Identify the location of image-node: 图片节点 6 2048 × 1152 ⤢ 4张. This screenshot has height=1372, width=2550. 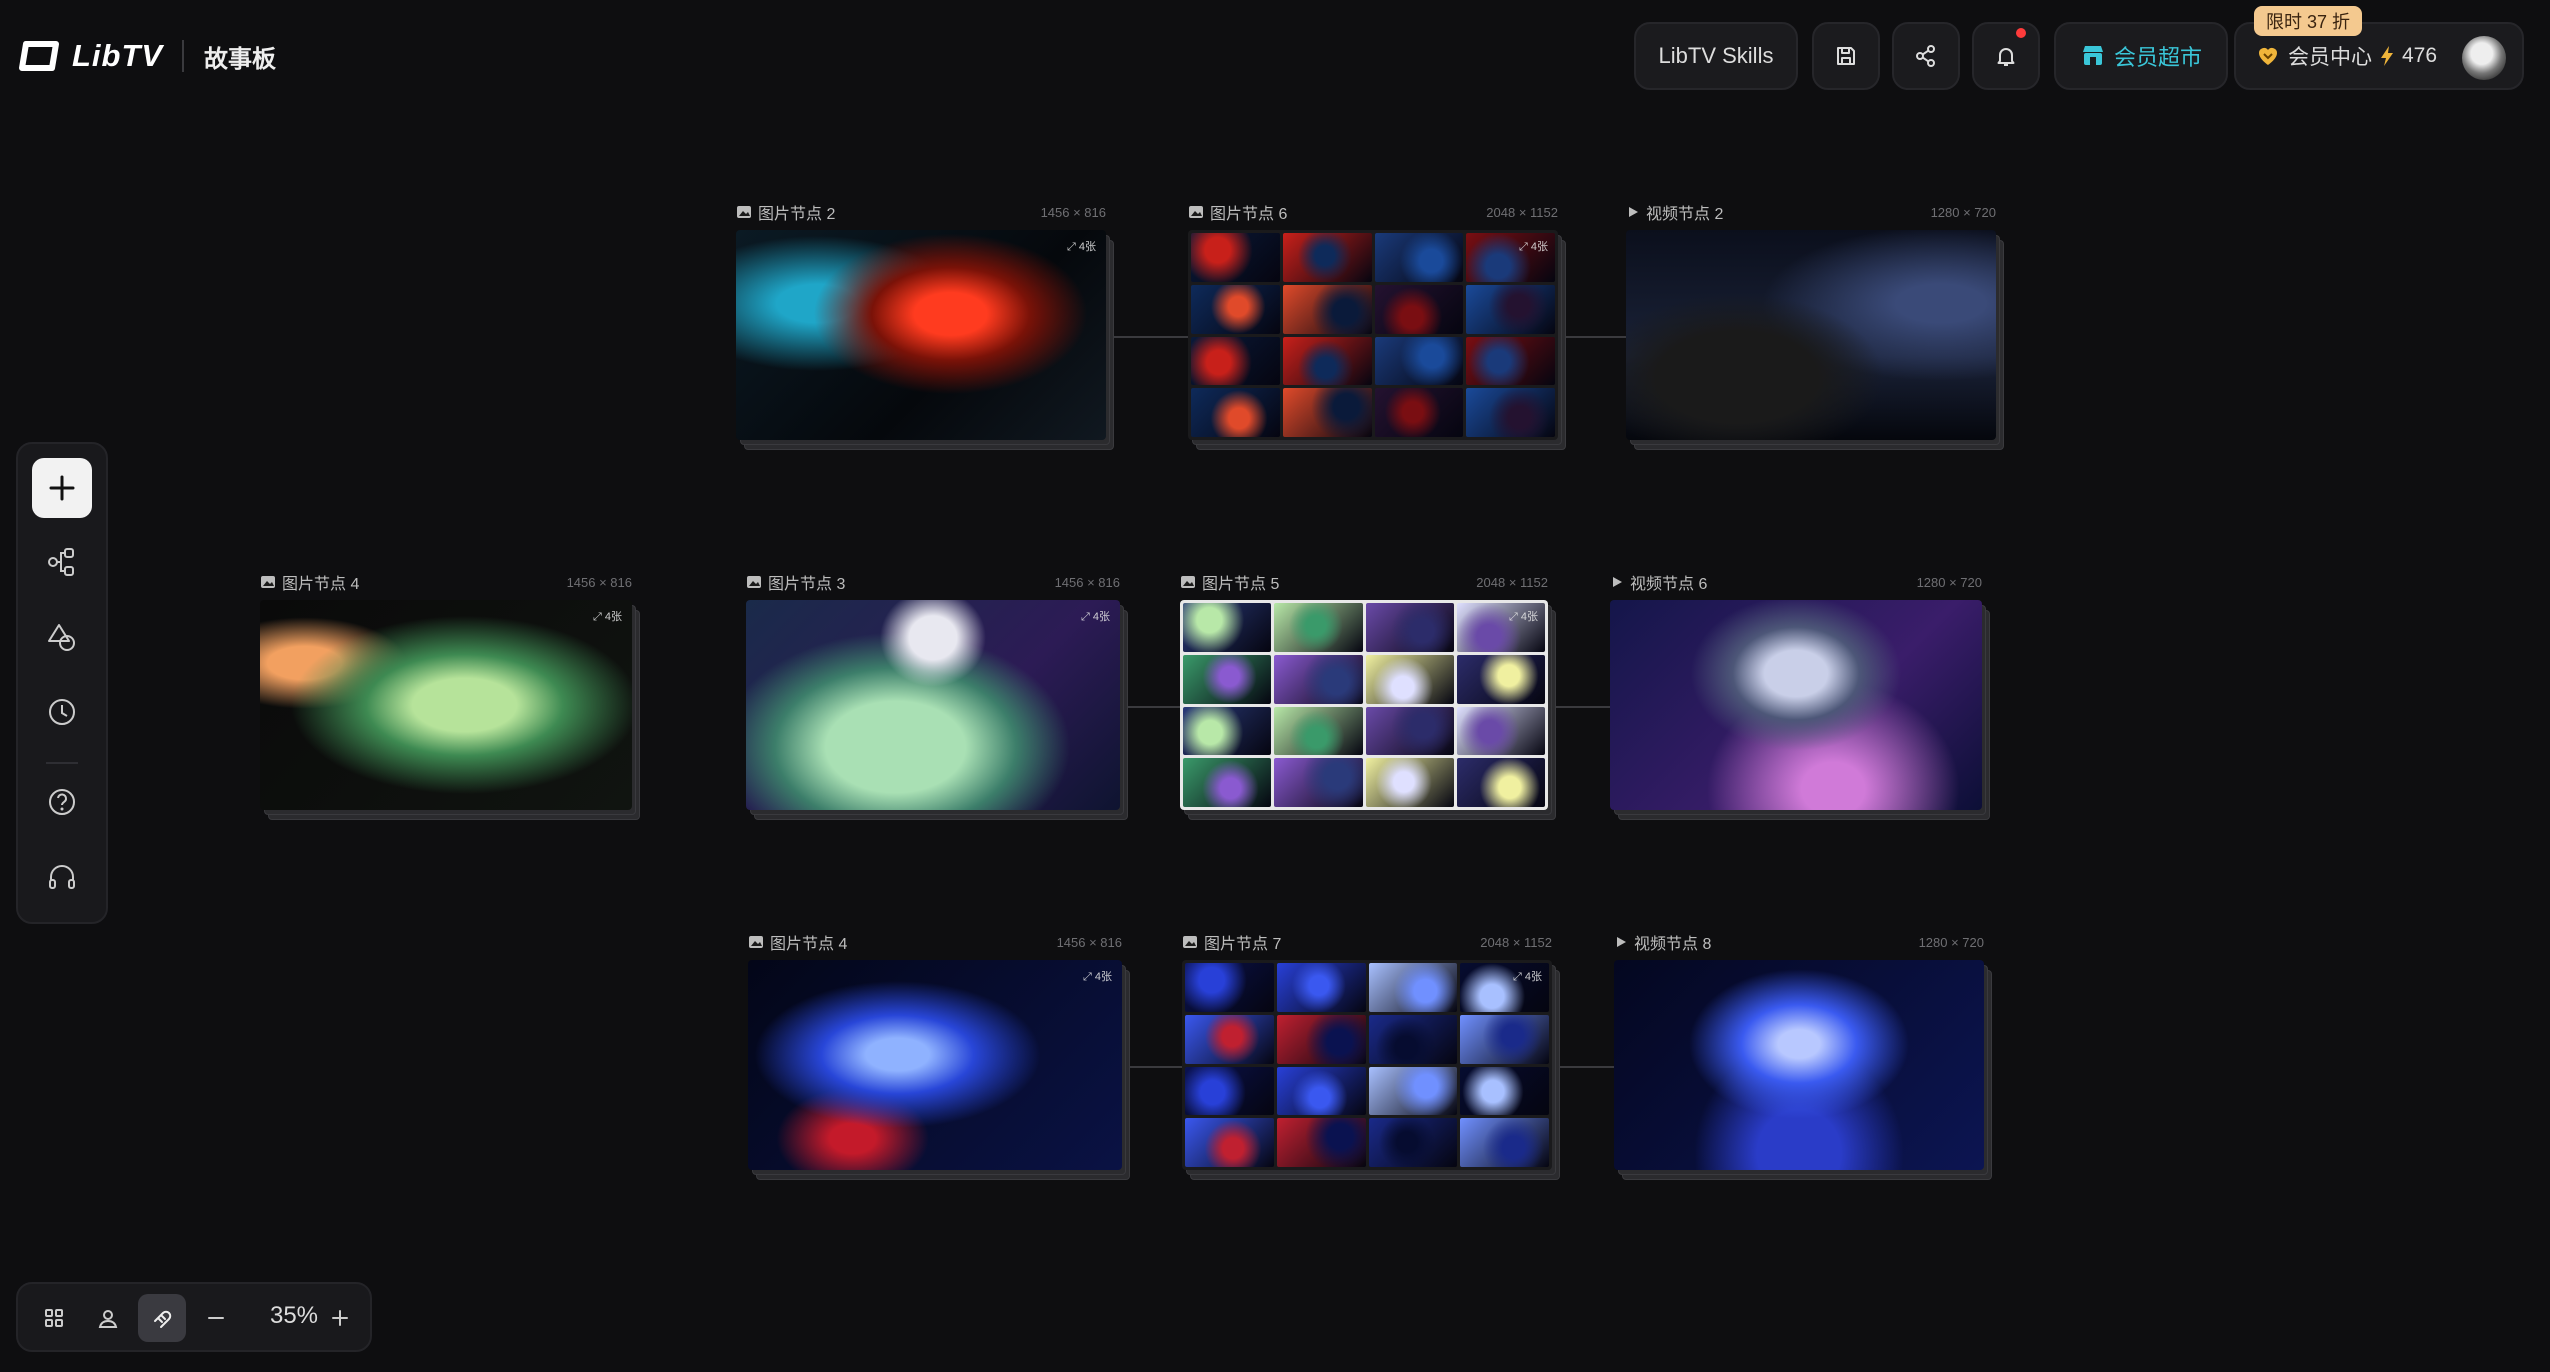
(1377, 327).